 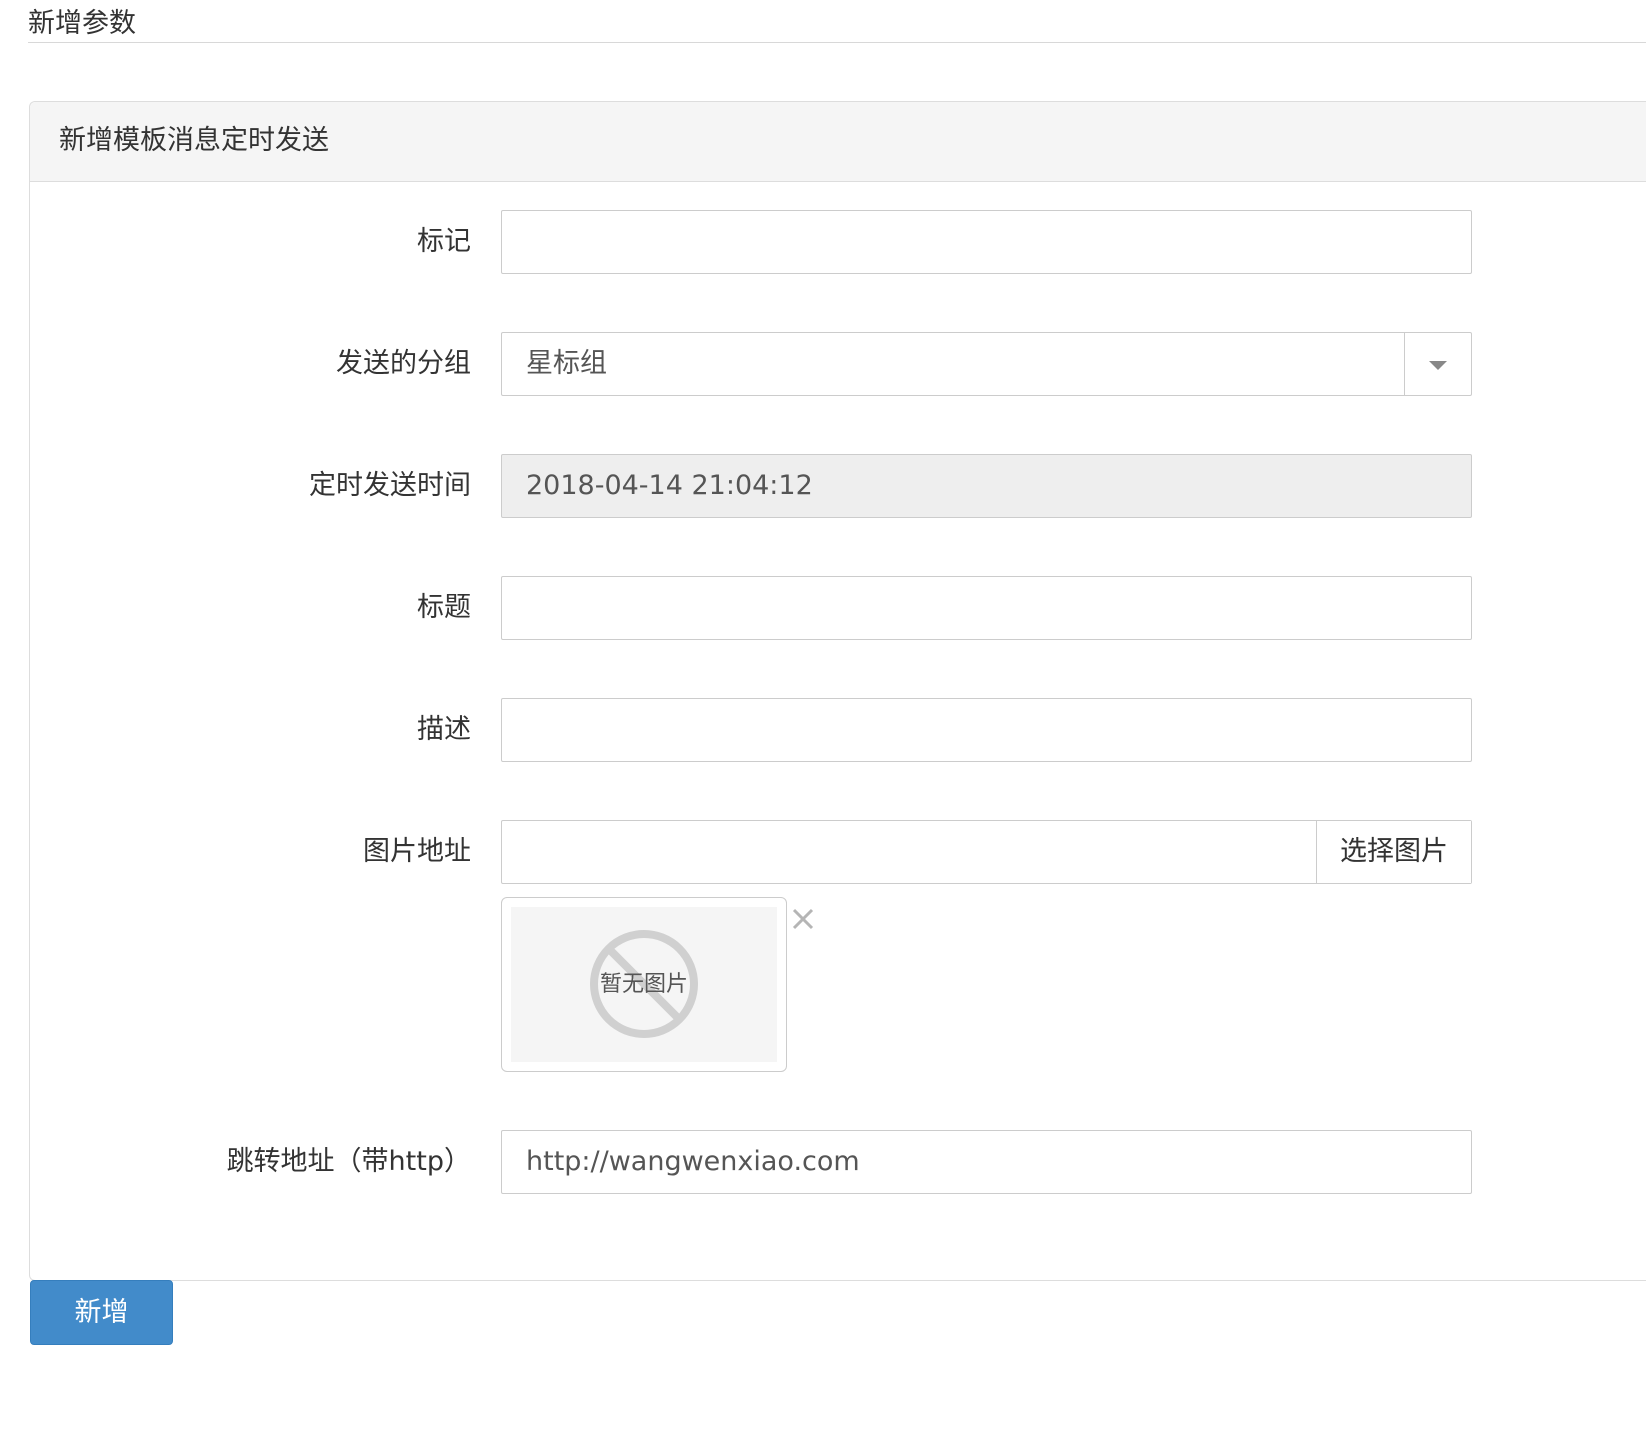 I want to click on no-image-text: 暂无图片, so click(x=643, y=984).